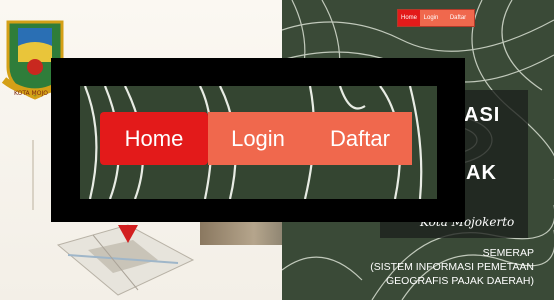 The height and width of the screenshot is (300, 554). I want to click on nav-login: Login, so click(258, 138).